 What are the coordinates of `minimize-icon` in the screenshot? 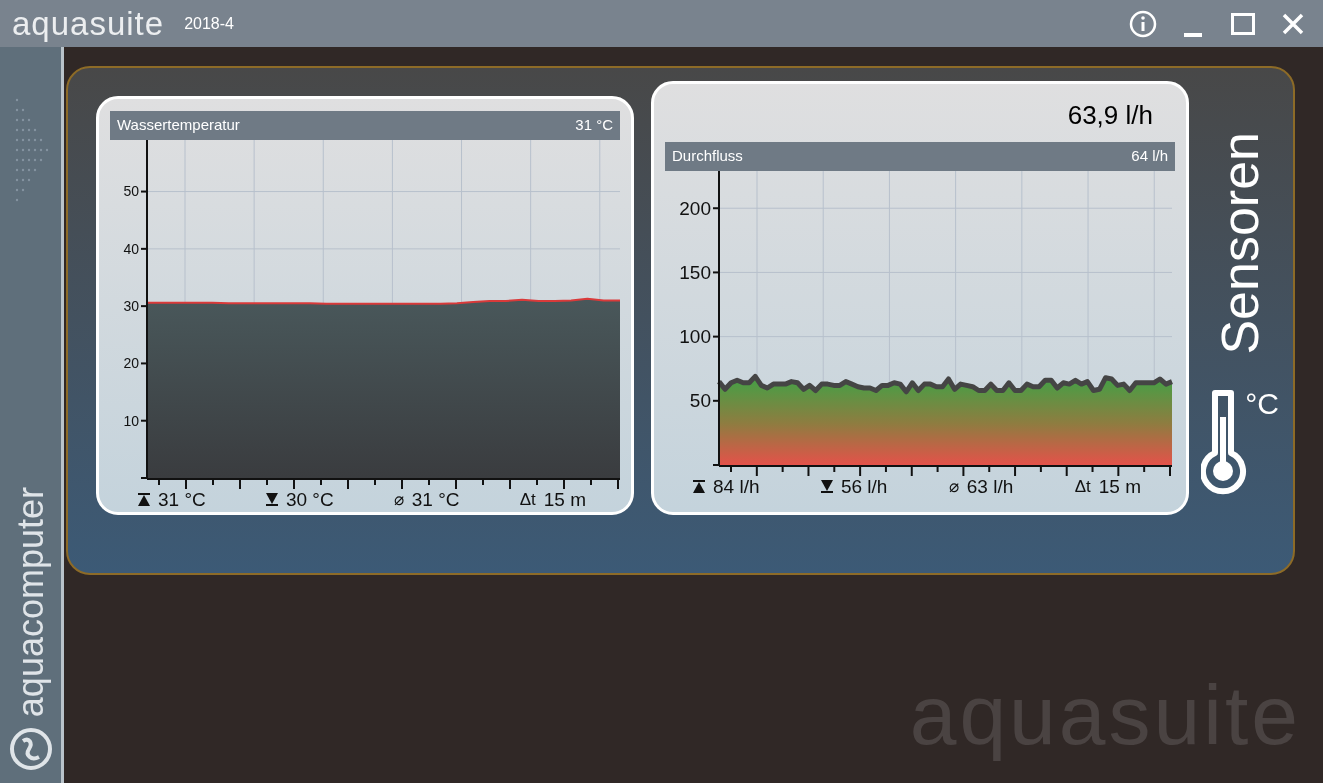 It's located at (1193, 34).